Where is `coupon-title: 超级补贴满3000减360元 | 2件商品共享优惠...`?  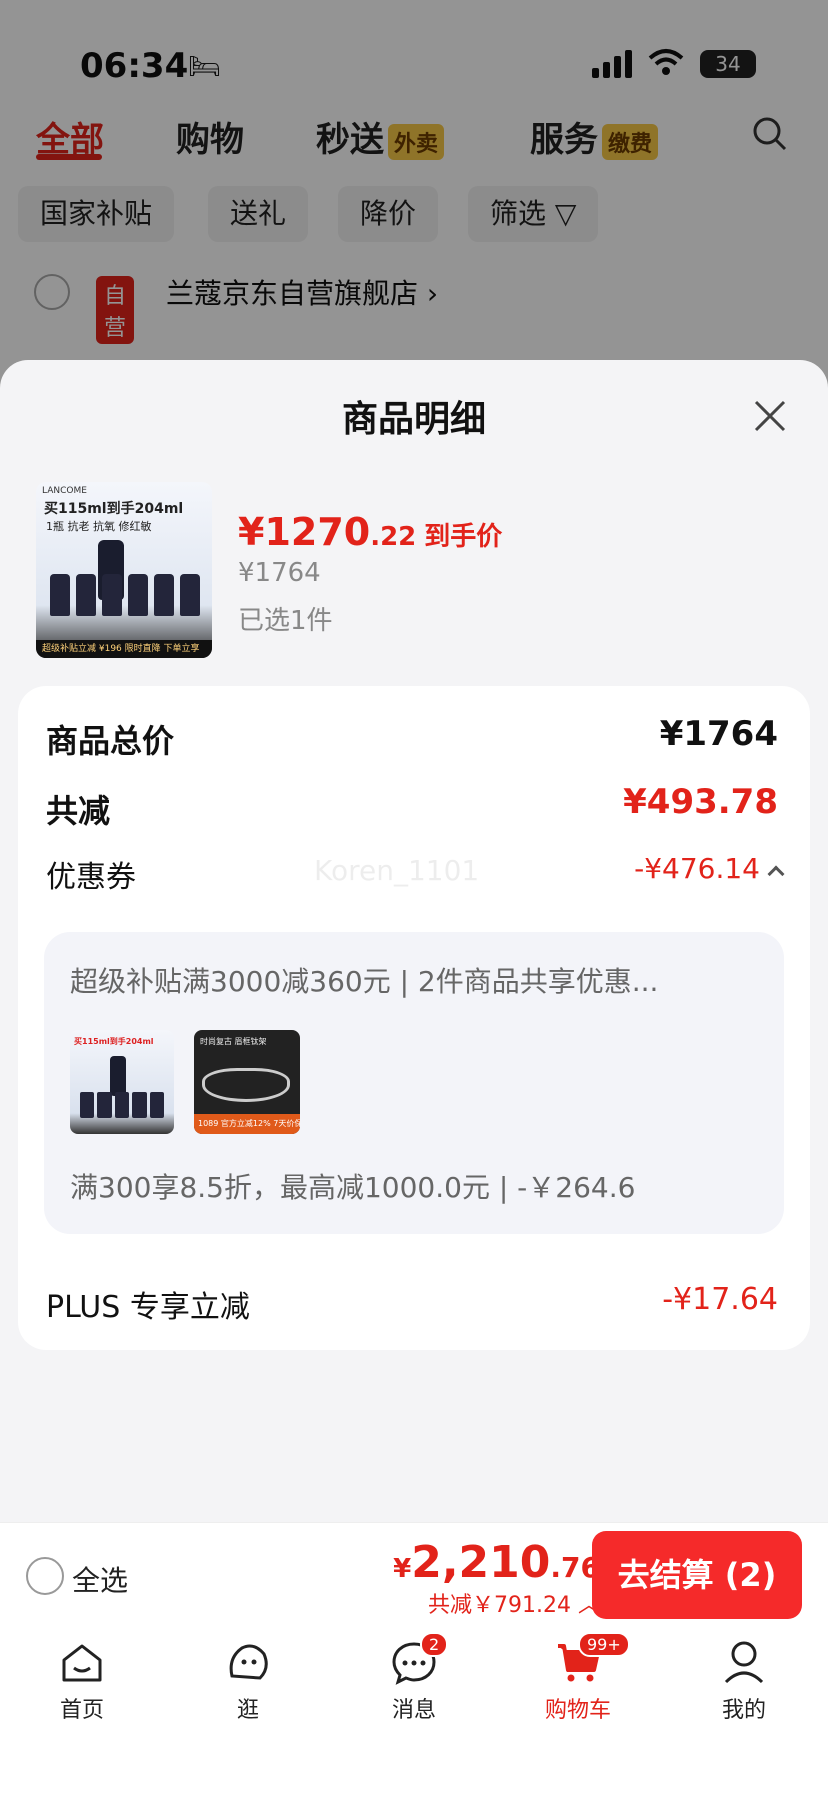 coupon-title: 超级补贴满3000减360元 | 2件商品共享优惠... is located at coordinates (364, 980).